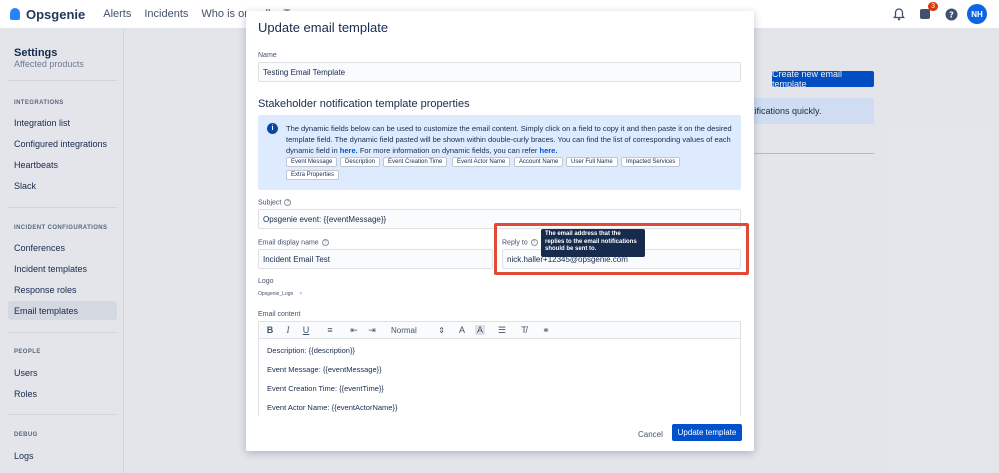  What do you see at coordinates (306, 330) in the screenshot?
I see `underline-icon: U` at bounding box center [306, 330].